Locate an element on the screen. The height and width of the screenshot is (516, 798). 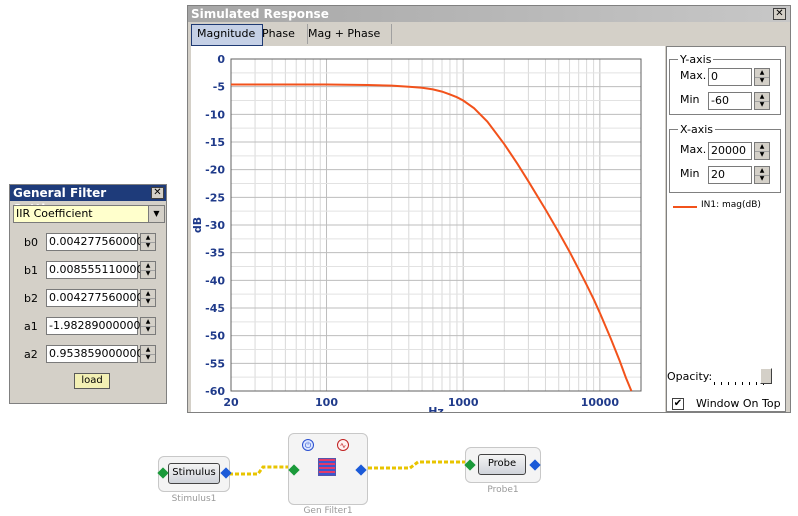
coefficient-label: a2 is located at coordinates (31, 354).